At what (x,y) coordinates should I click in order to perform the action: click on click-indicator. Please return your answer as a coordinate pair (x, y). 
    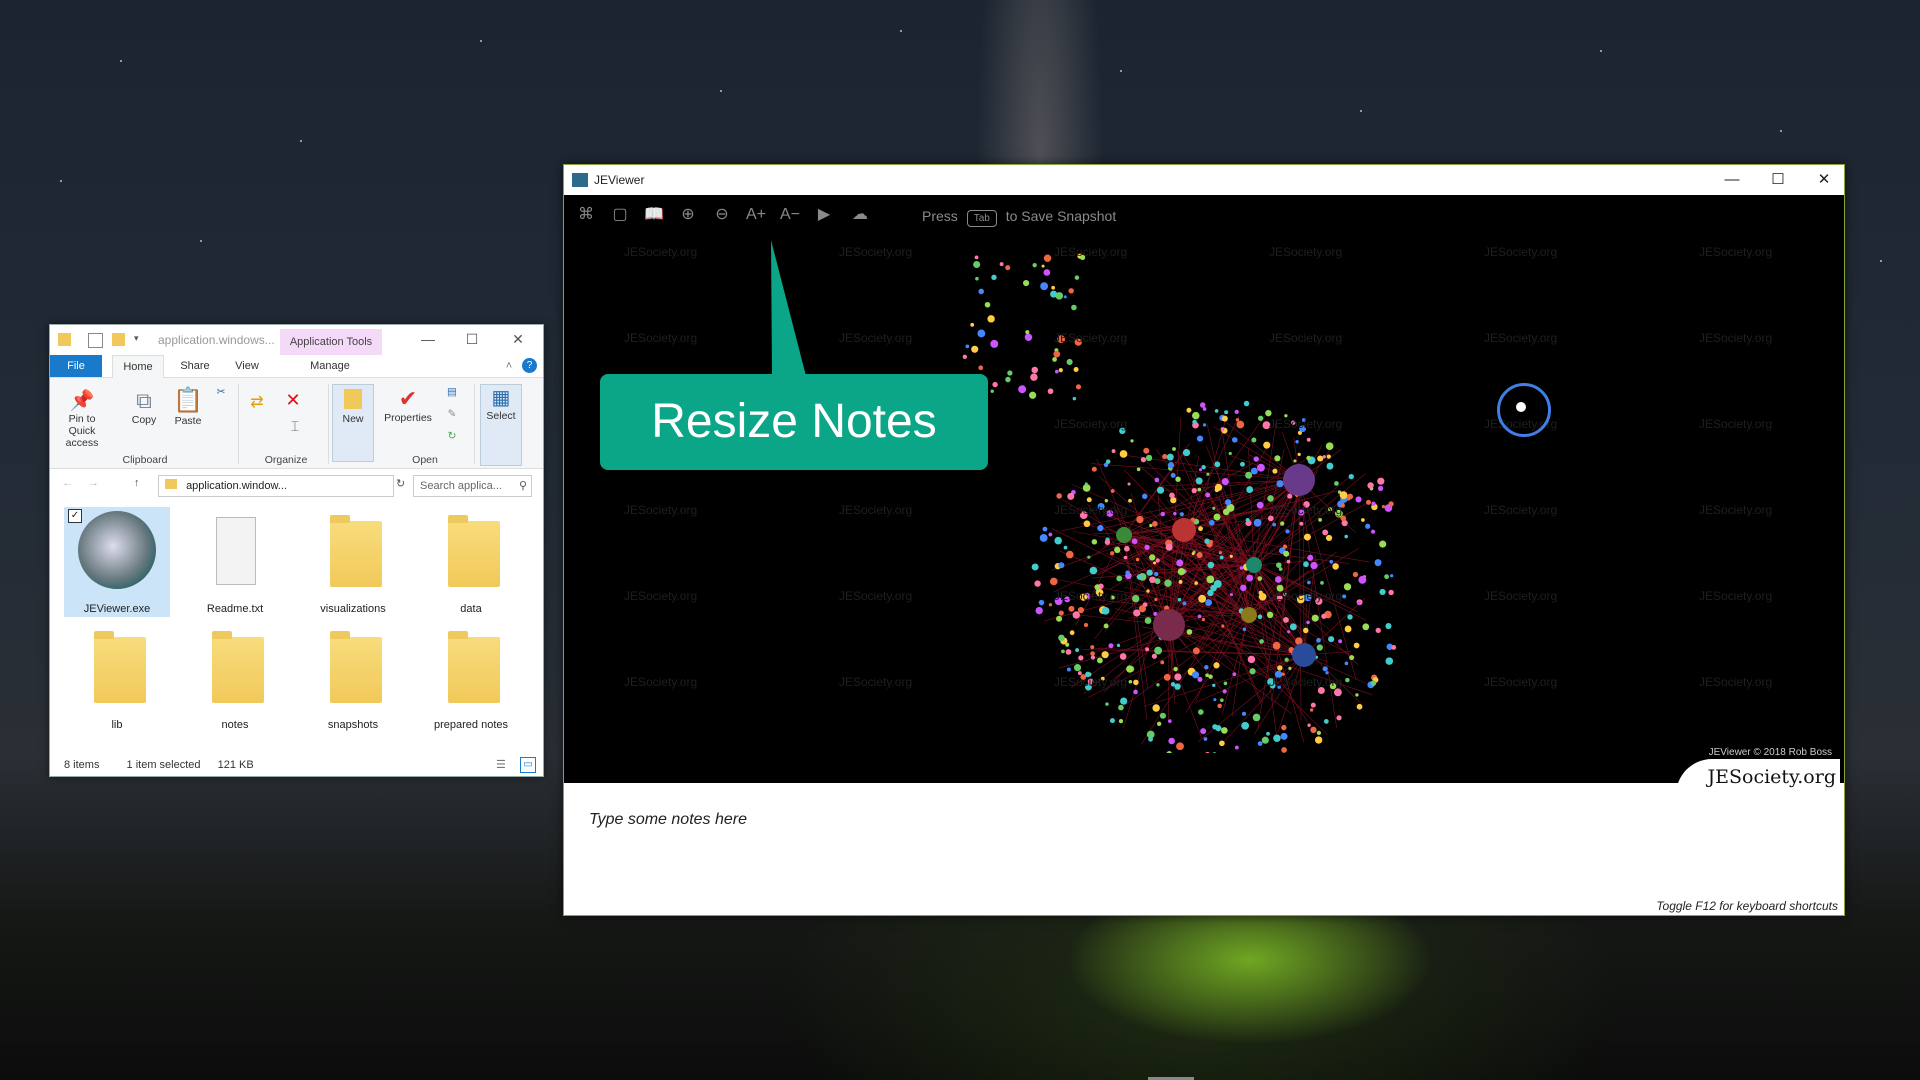
    Looking at the image, I should click on (1524, 410).